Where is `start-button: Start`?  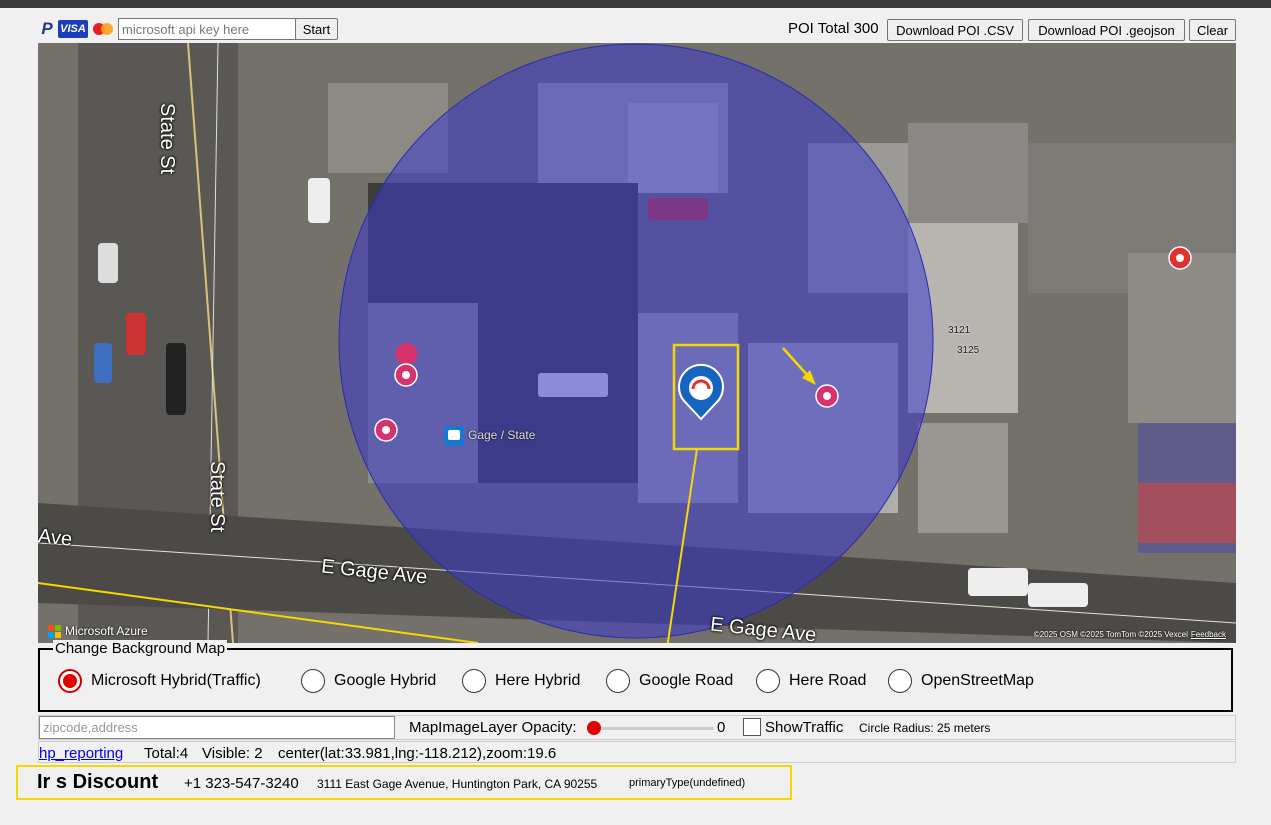 start-button: Start is located at coordinates (316, 29).